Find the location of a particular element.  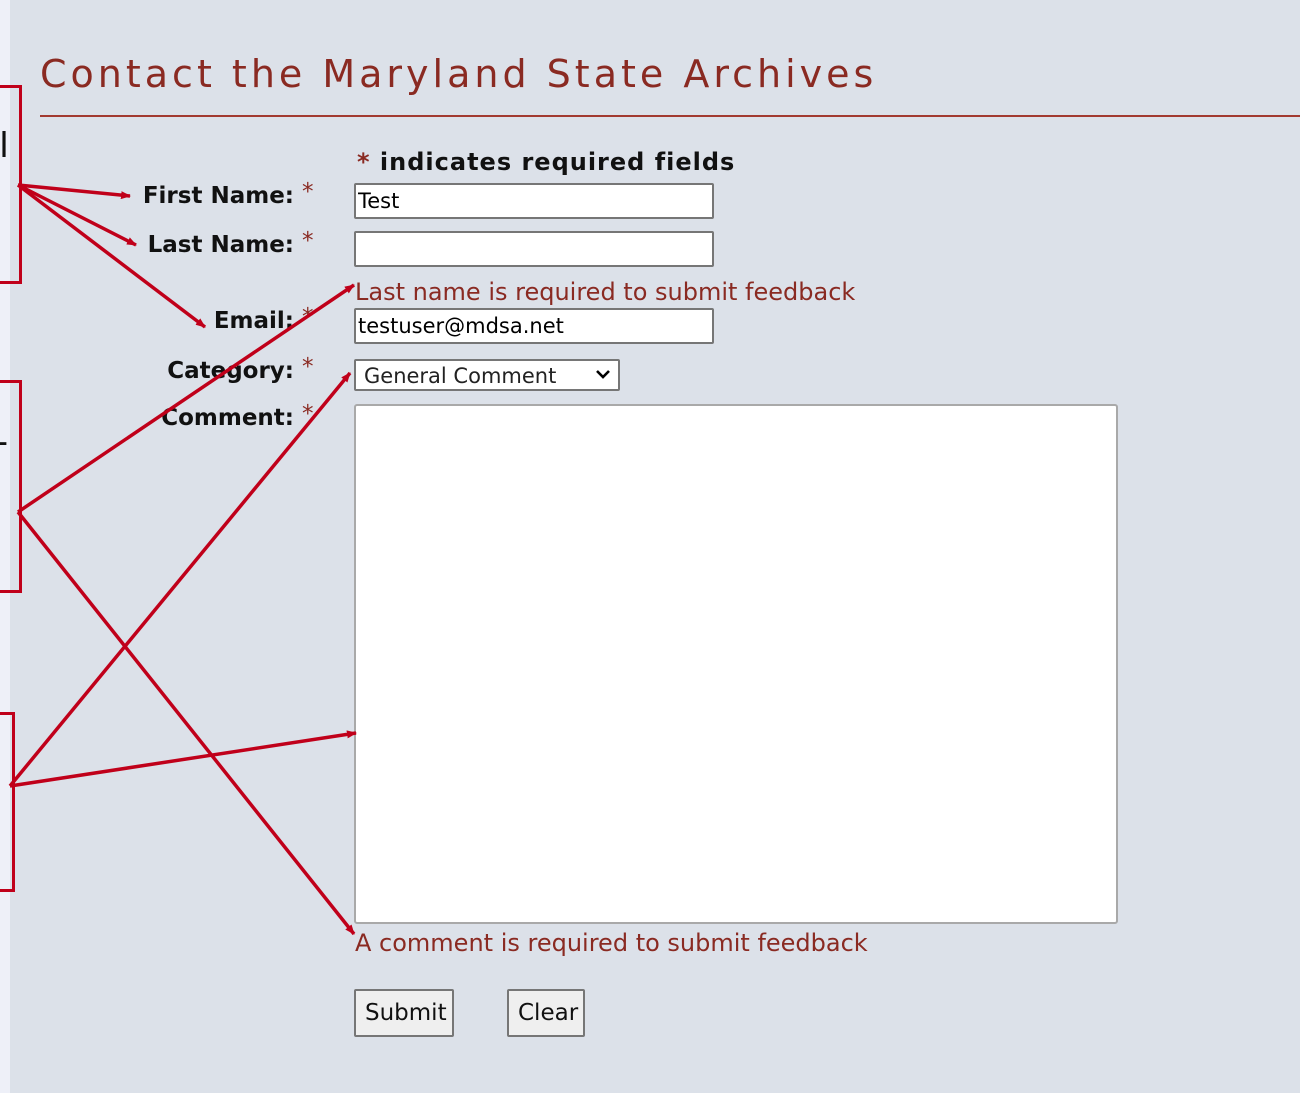

arrow-to-category-select is located at coordinates (180, 579).